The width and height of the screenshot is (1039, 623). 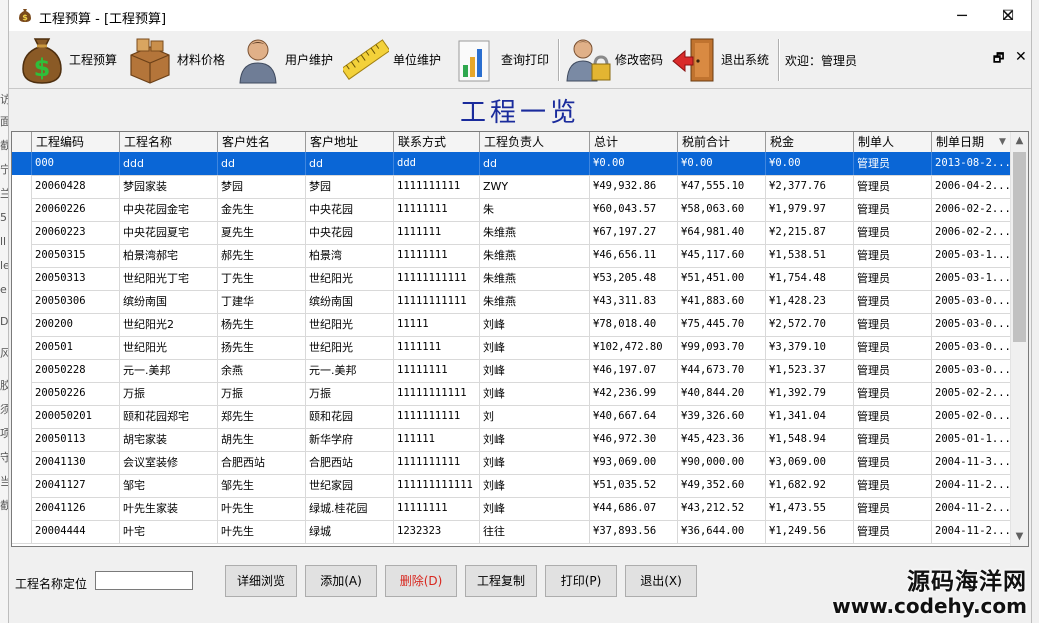 What do you see at coordinates (661, 581) in the screenshot?
I see `exit-button: 退出(X)` at bounding box center [661, 581].